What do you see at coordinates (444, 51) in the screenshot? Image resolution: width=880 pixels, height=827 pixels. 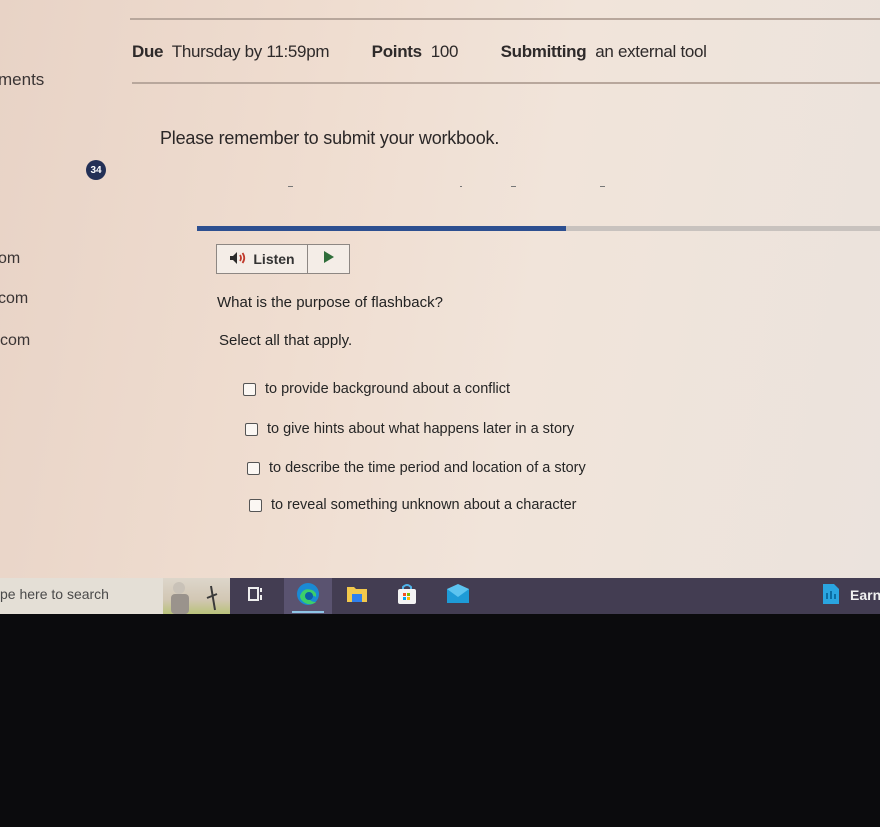 I see `points-value: 100` at bounding box center [444, 51].